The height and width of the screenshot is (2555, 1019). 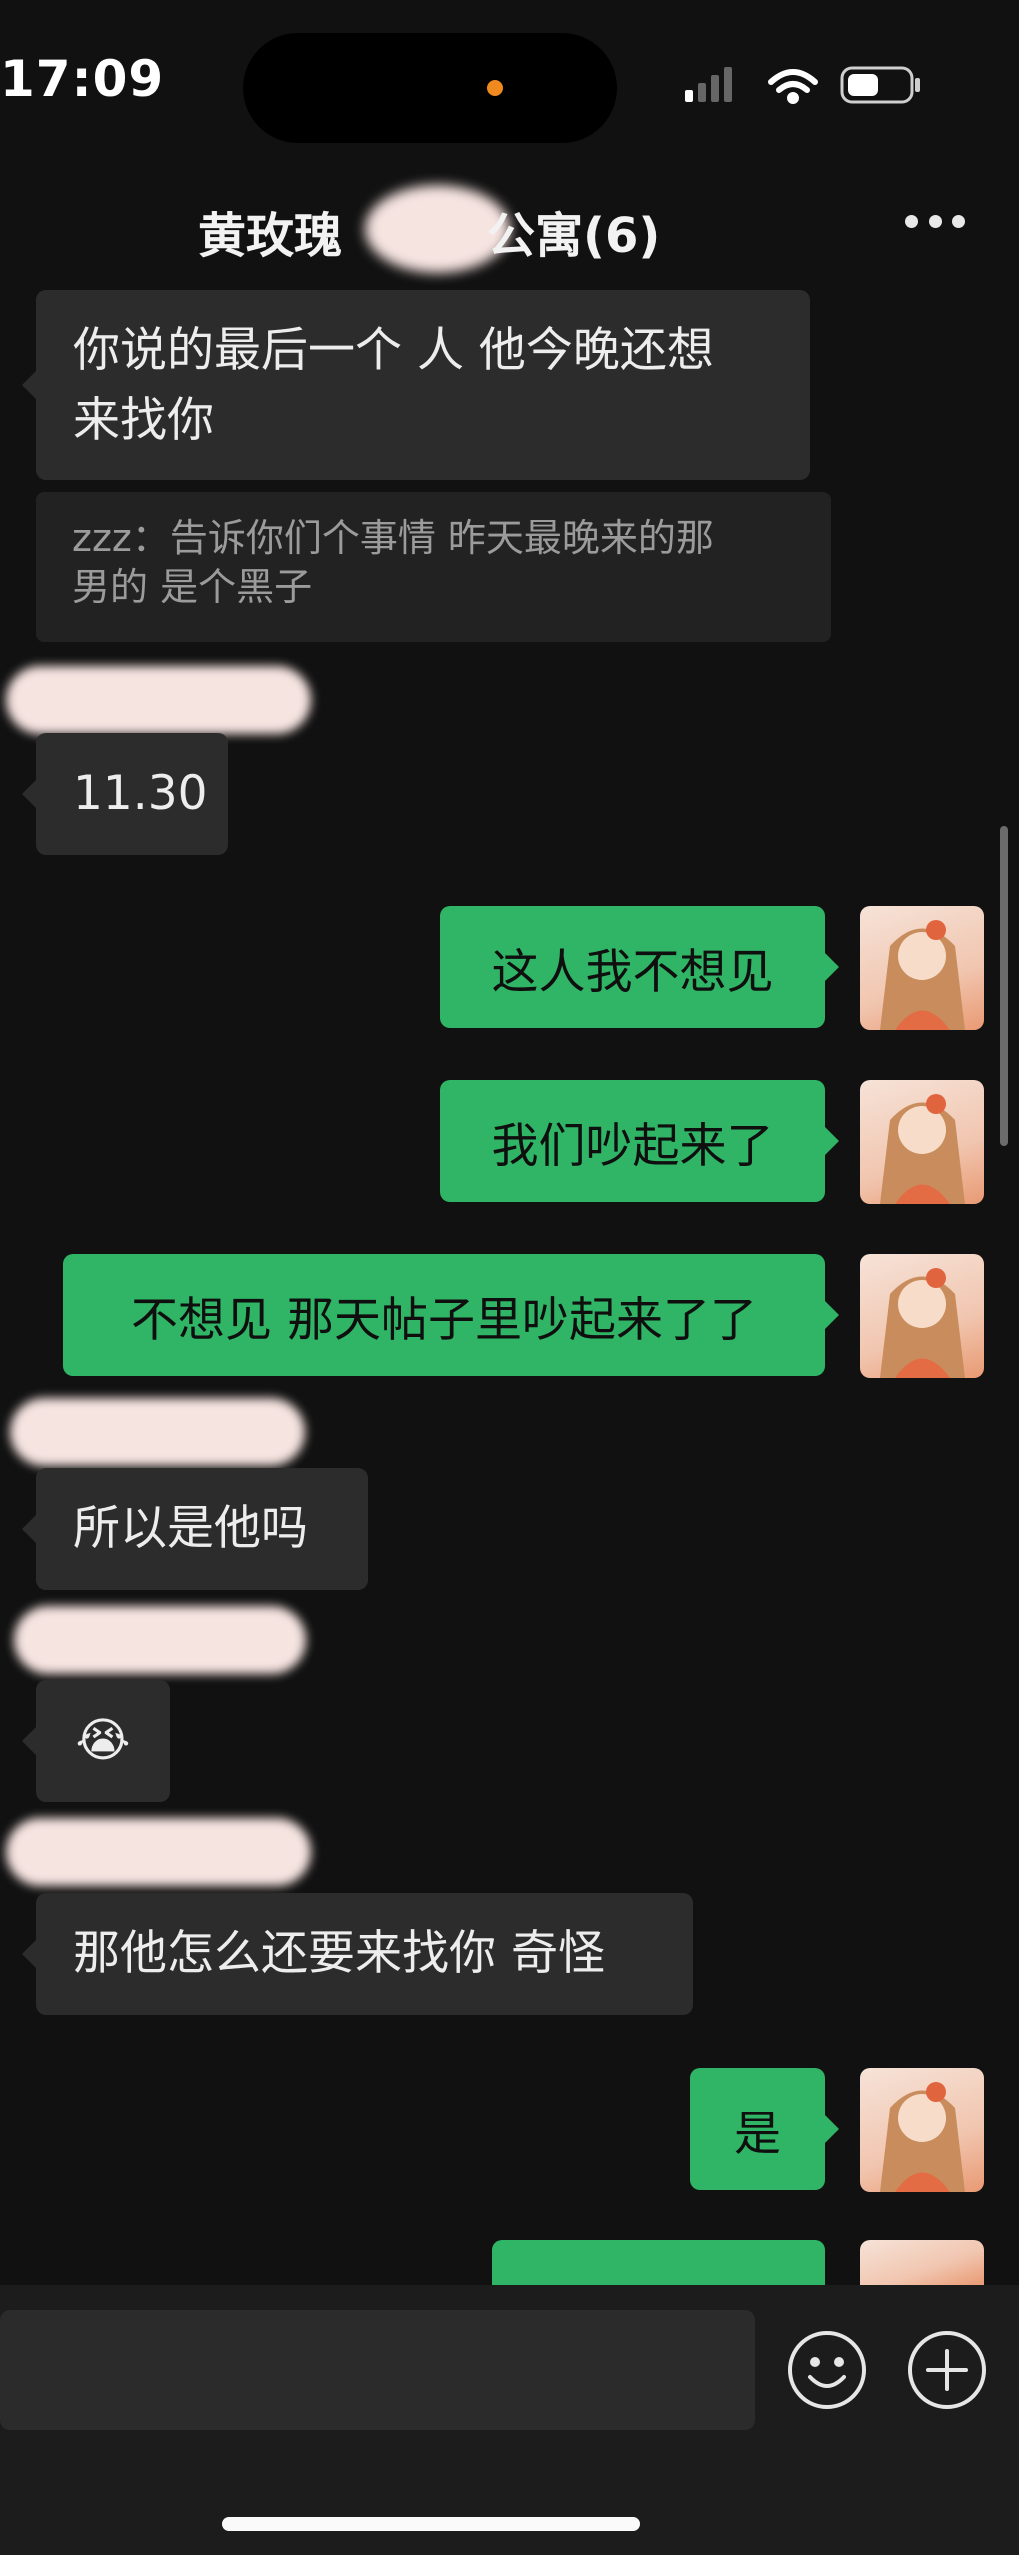 I want to click on plus-icon, so click(x=947, y=2370).